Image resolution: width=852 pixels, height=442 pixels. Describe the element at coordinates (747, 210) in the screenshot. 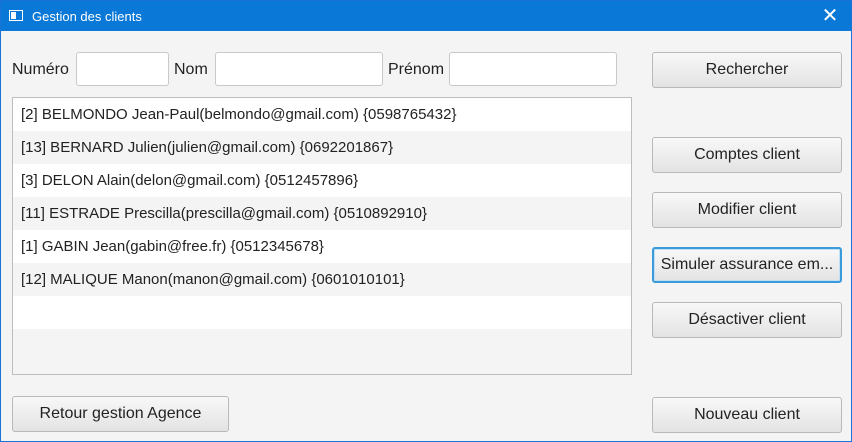

I see `edit-client-button: Modifier client` at that location.